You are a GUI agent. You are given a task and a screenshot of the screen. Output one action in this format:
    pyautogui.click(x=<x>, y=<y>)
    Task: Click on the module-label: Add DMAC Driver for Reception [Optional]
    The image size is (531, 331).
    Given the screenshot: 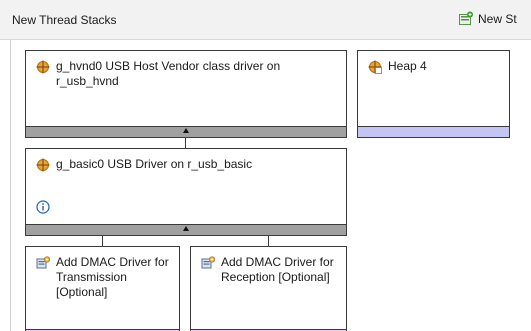 What is the action you would take?
    pyautogui.click(x=277, y=269)
    